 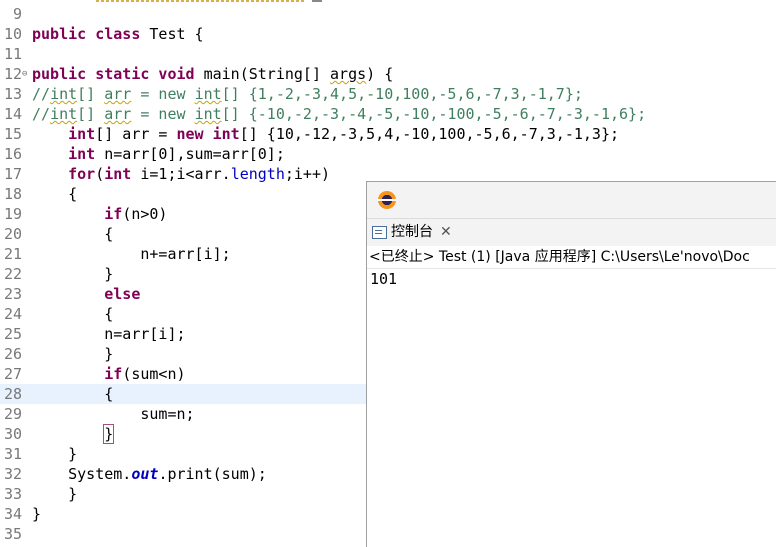 I want to click on code-token: n=arr[i];, so click(x=109, y=334).